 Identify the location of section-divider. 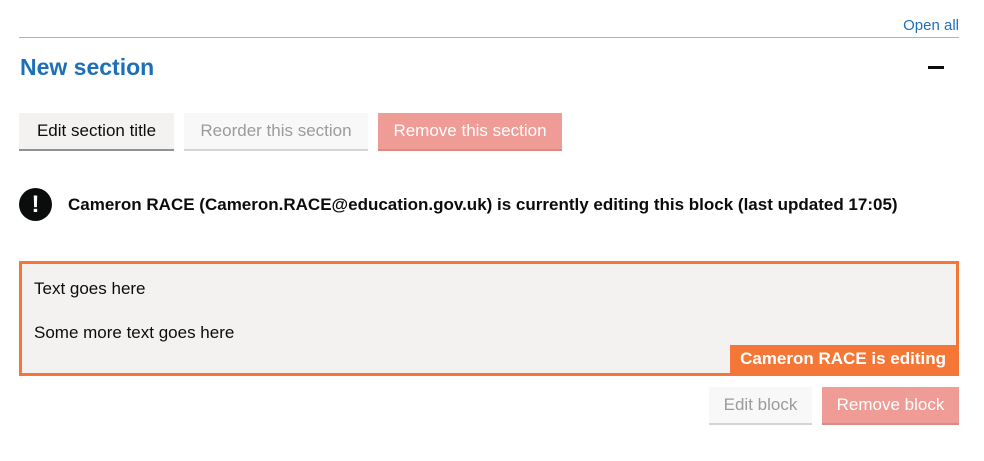
(489, 37).